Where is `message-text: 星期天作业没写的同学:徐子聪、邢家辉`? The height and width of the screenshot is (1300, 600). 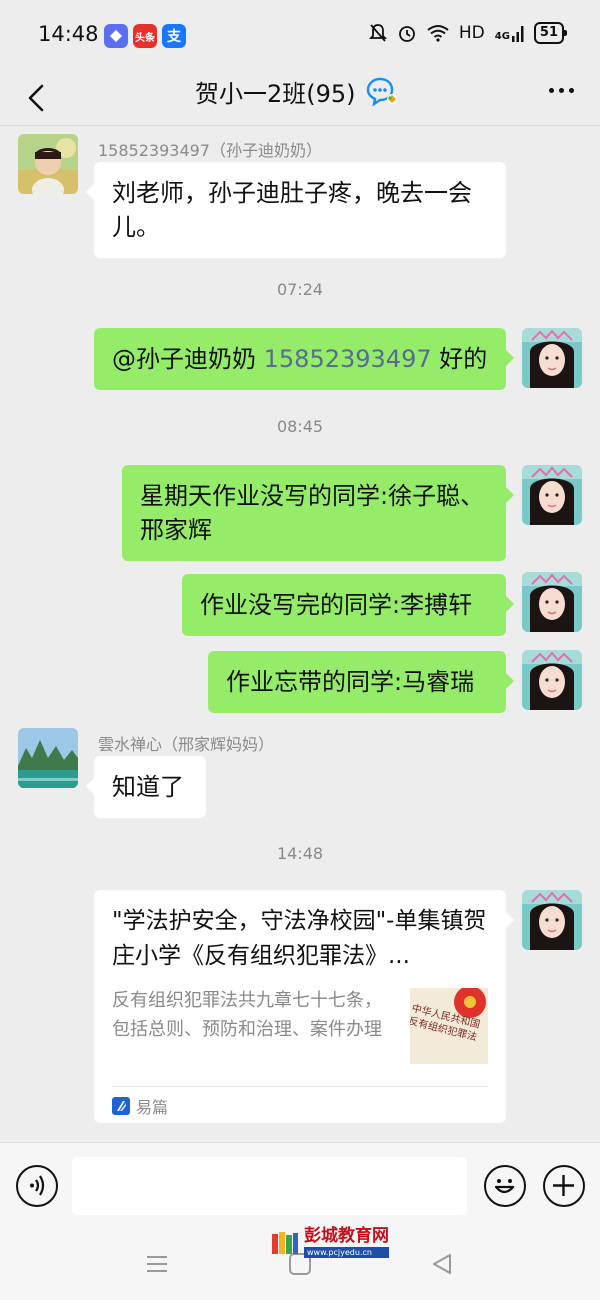
message-text: 星期天作业没写的同学:徐子聪、邢家辉 is located at coordinates (312, 513).